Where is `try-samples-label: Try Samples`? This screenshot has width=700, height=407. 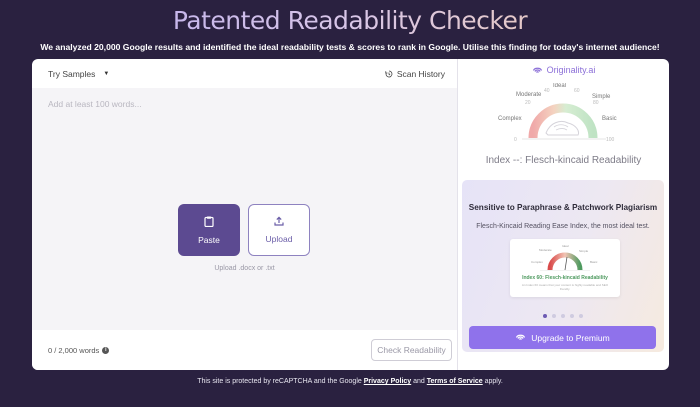
try-samples-label: Try Samples is located at coordinates (72, 74).